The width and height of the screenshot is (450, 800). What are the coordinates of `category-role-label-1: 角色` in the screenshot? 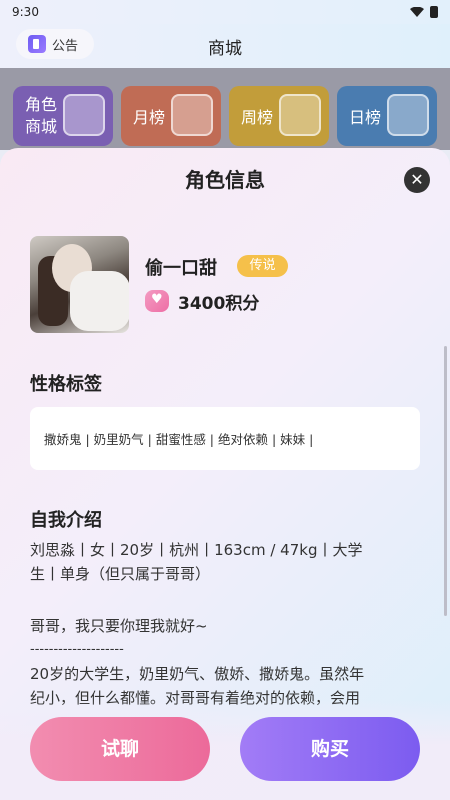 It's located at (41, 104).